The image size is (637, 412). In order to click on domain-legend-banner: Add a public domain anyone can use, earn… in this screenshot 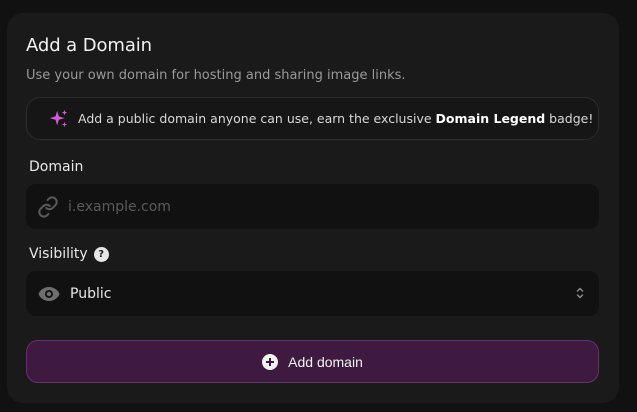, I will do `click(312, 118)`.